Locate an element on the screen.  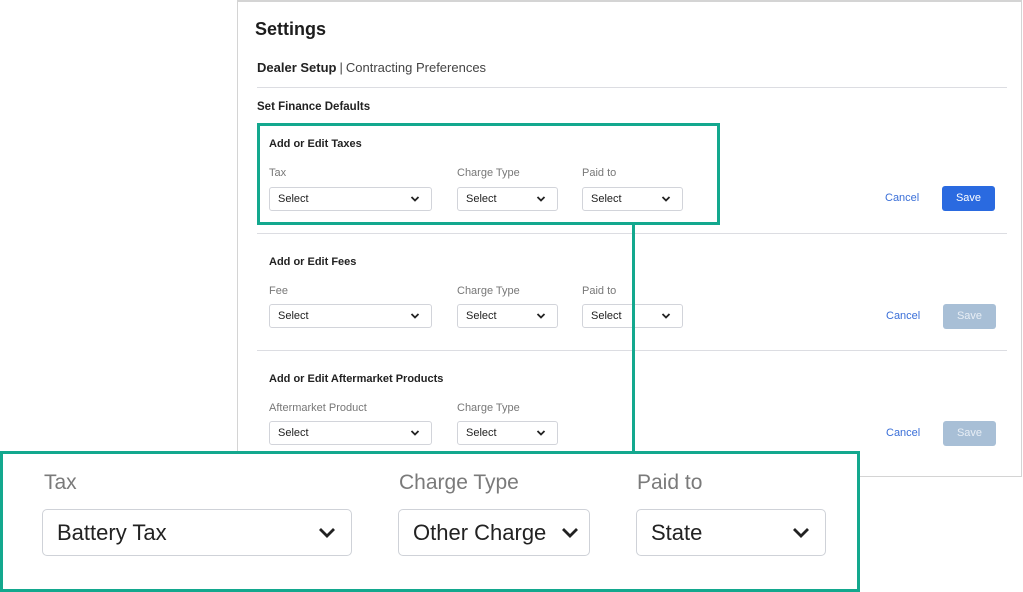
fee-select: Select is located at coordinates (350, 316).